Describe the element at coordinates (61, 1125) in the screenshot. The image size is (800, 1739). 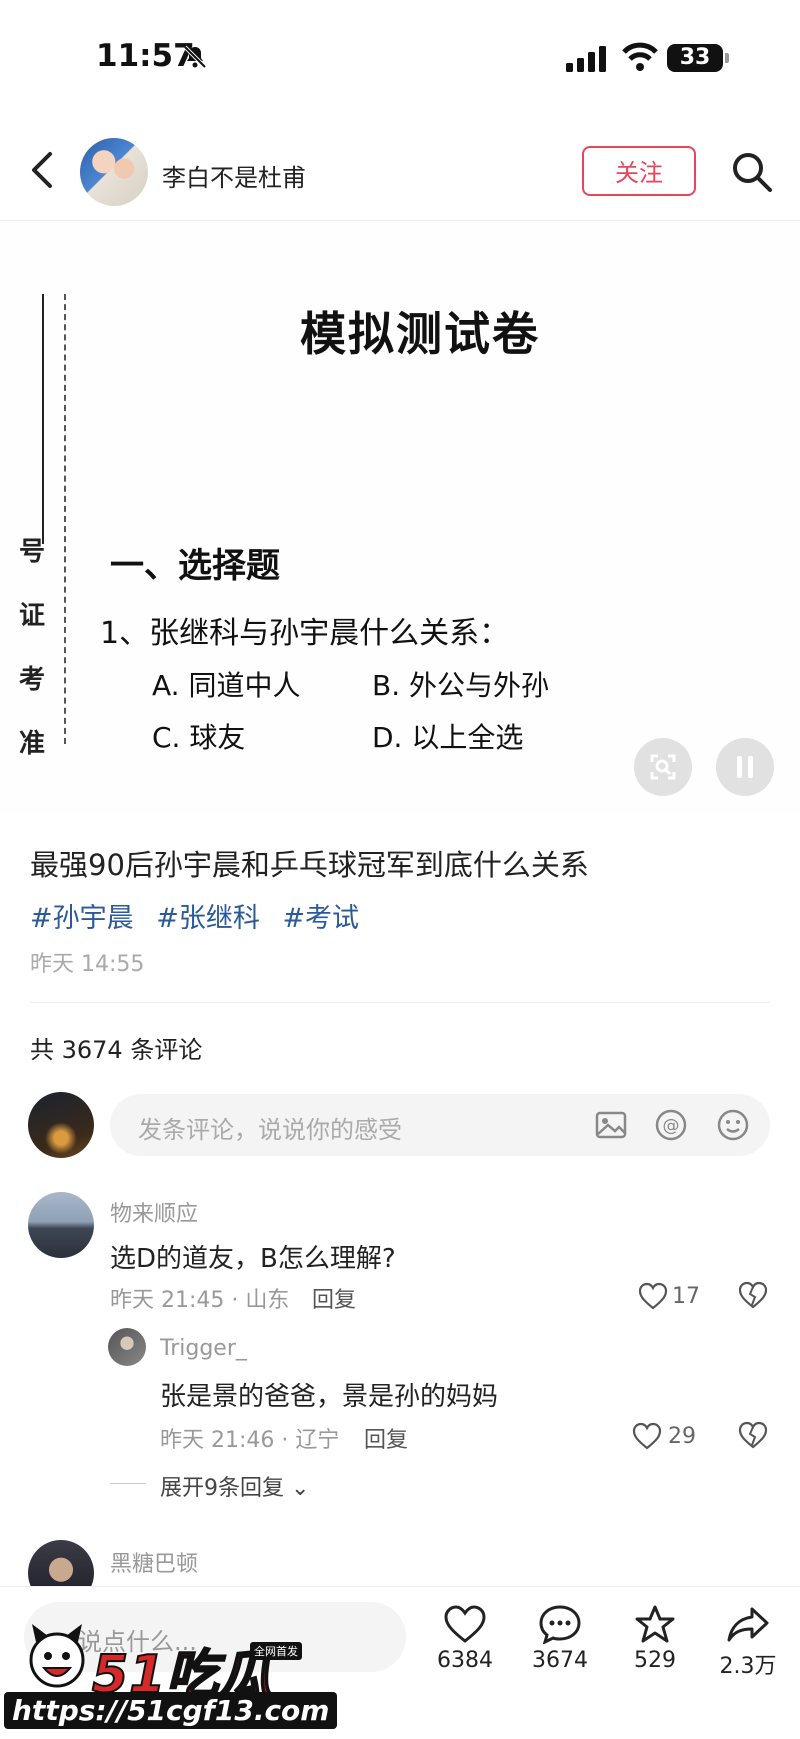
I see `my-avatar` at that location.